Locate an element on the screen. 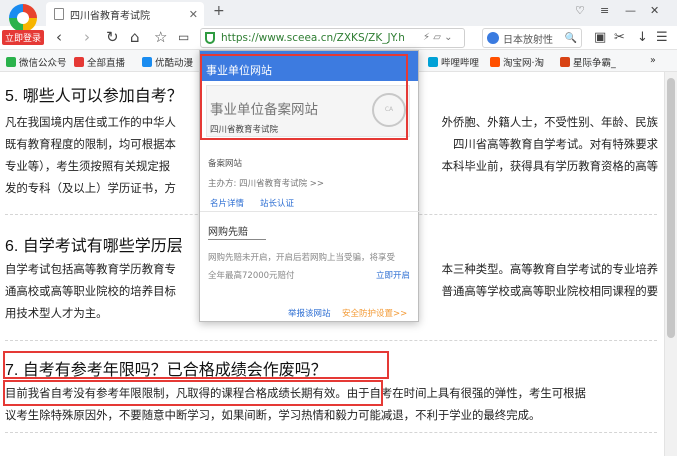 This screenshot has height=456, width=677. browser-tab: 四川省教育考试院 ✕ is located at coordinates (125, 14).